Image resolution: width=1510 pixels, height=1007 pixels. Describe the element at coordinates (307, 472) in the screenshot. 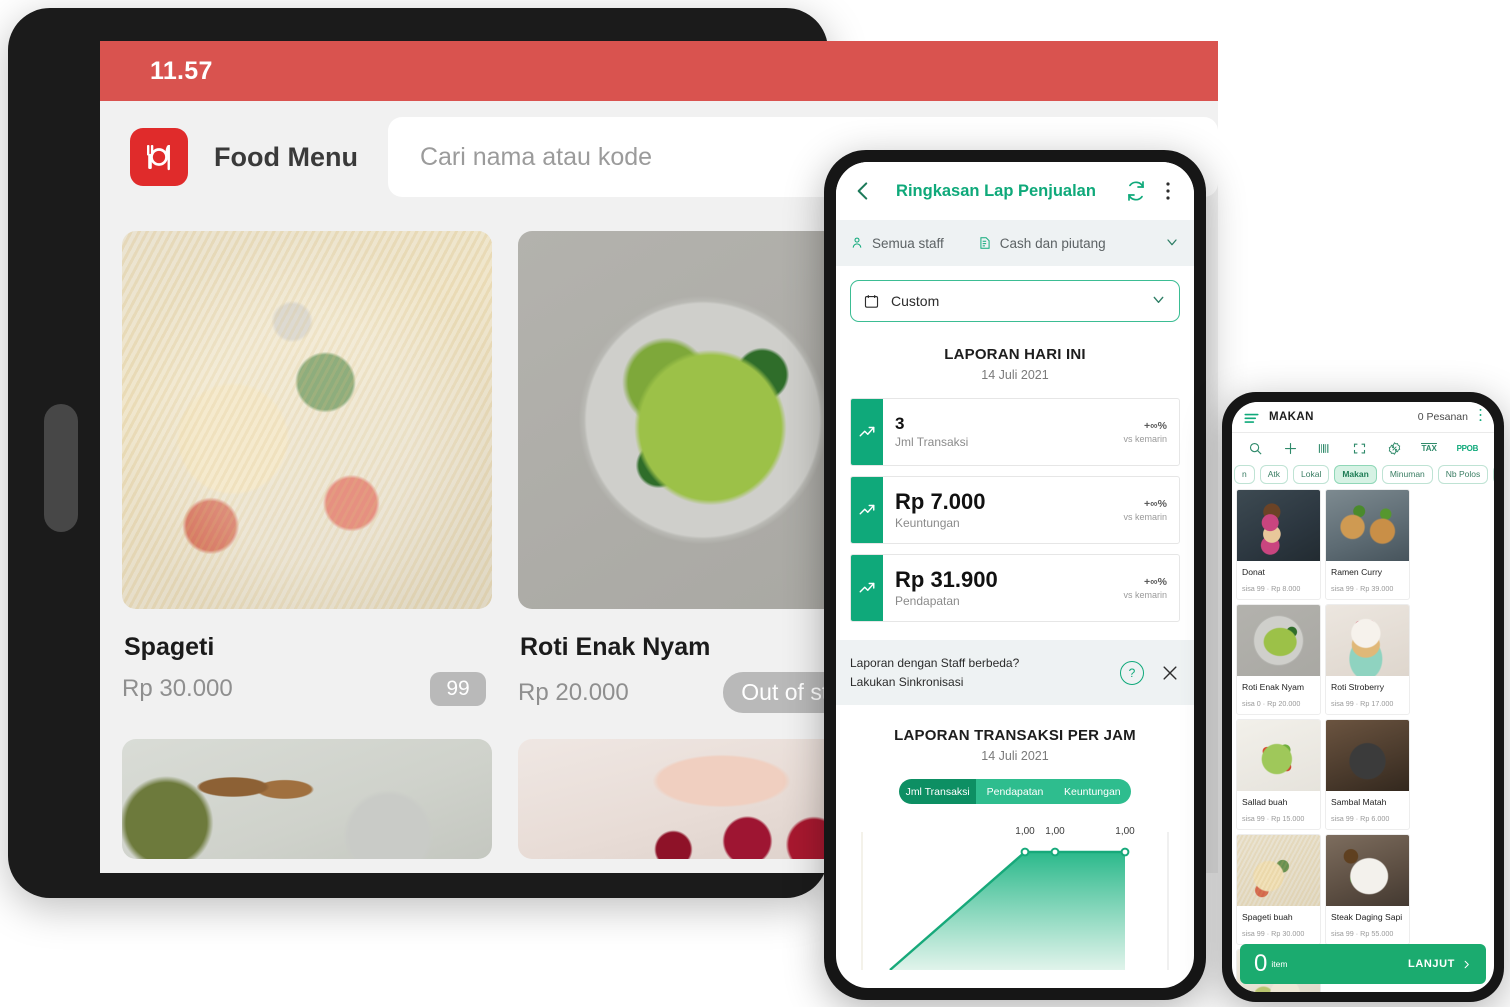

I see `tablet-product-card: Spageti Rp 30.000 99` at that location.